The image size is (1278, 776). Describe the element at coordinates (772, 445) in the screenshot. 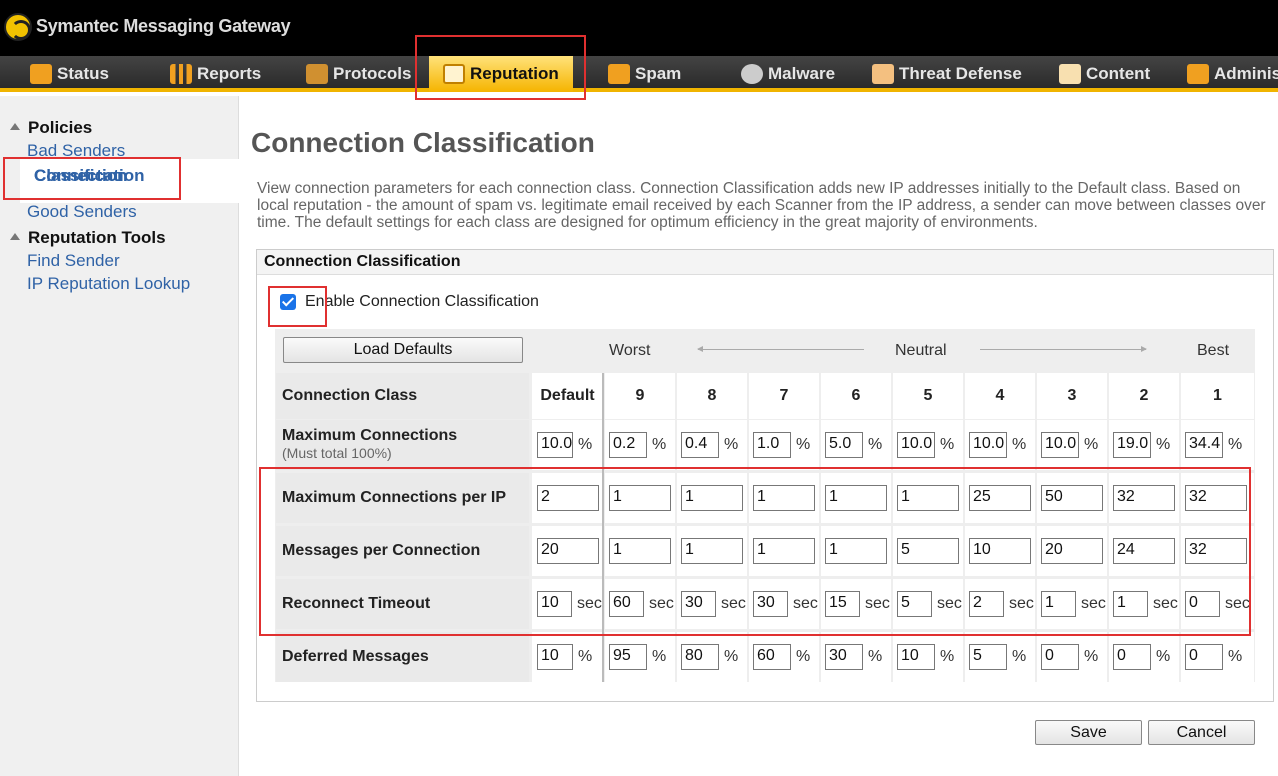

I see `input-field: 1.0` at that location.